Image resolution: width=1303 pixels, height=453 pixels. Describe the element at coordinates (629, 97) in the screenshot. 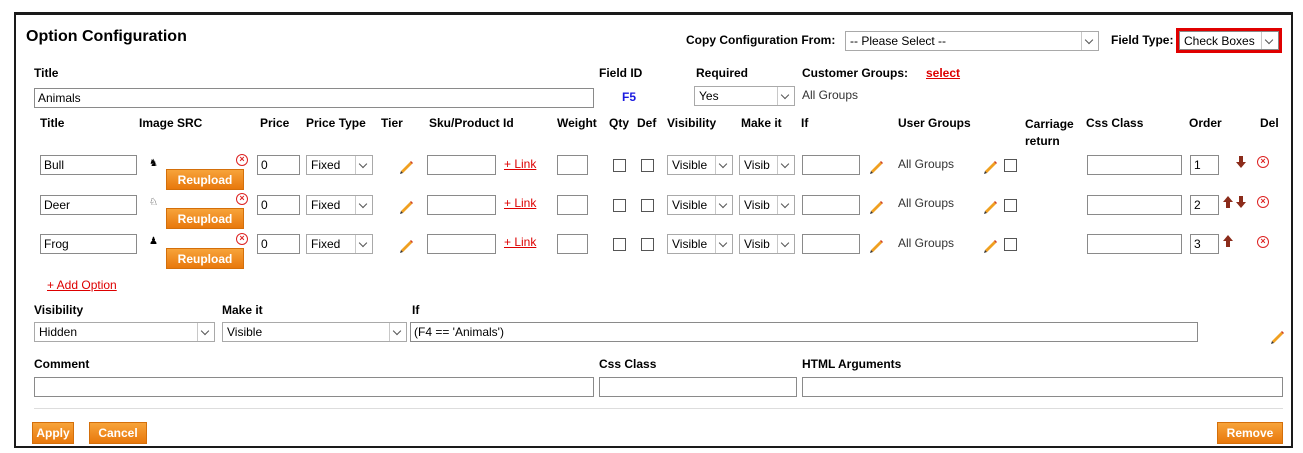

I see `field-id-value: F5` at that location.